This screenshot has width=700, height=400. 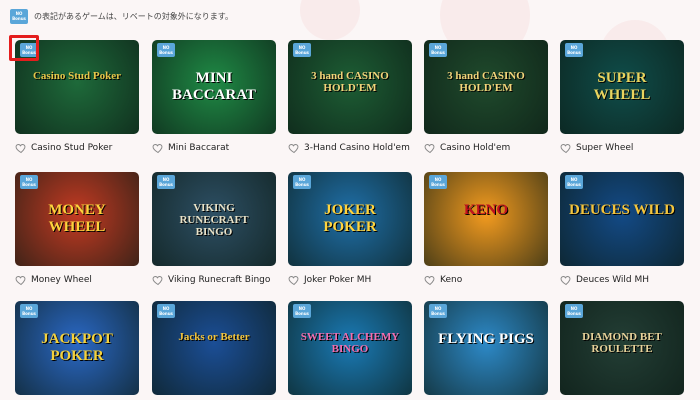 I want to click on game-logo-text: MONEY WHEEL, so click(x=77, y=218).